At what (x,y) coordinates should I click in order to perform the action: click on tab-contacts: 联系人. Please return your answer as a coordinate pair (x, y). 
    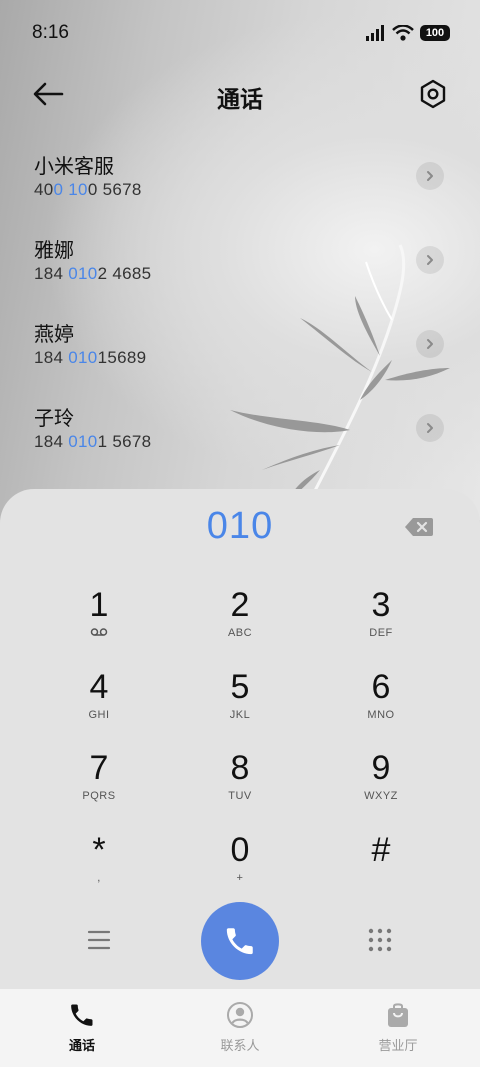
    Looking at the image, I should click on (240, 1027).